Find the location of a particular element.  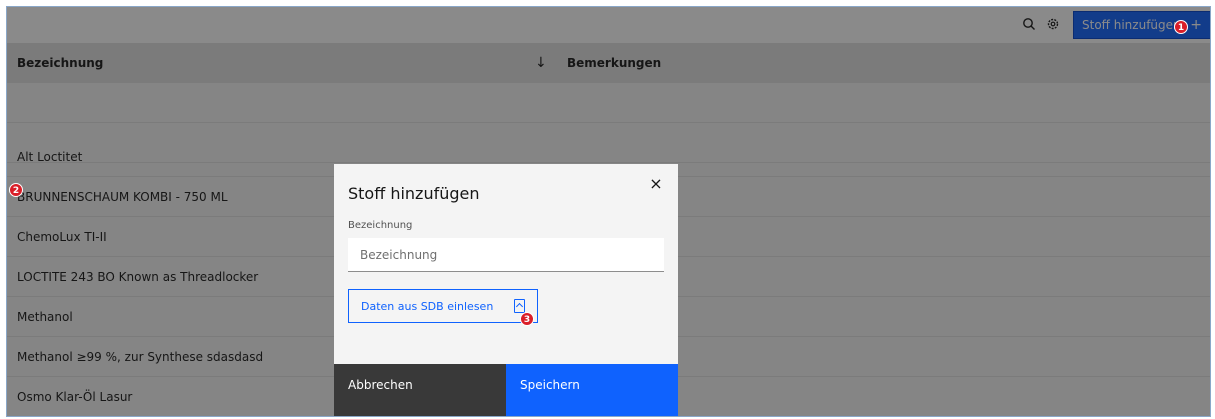

modal-title: Stoff hinzufügen is located at coordinates (414, 193).